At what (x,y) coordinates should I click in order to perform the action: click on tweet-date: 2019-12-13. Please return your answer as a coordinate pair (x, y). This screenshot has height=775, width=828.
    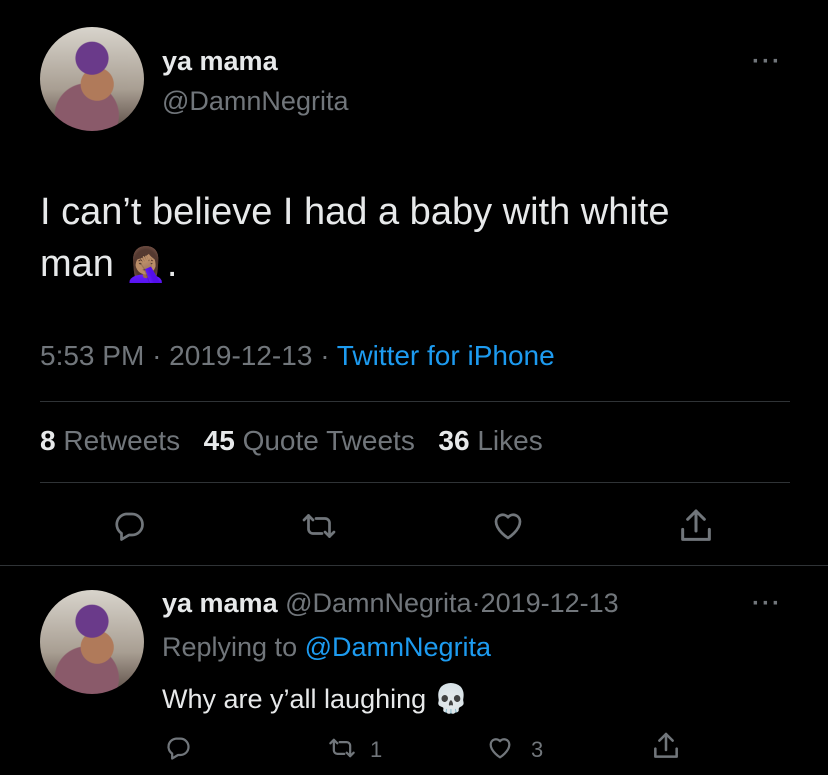
    Looking at the image, I should click on (240, 355).